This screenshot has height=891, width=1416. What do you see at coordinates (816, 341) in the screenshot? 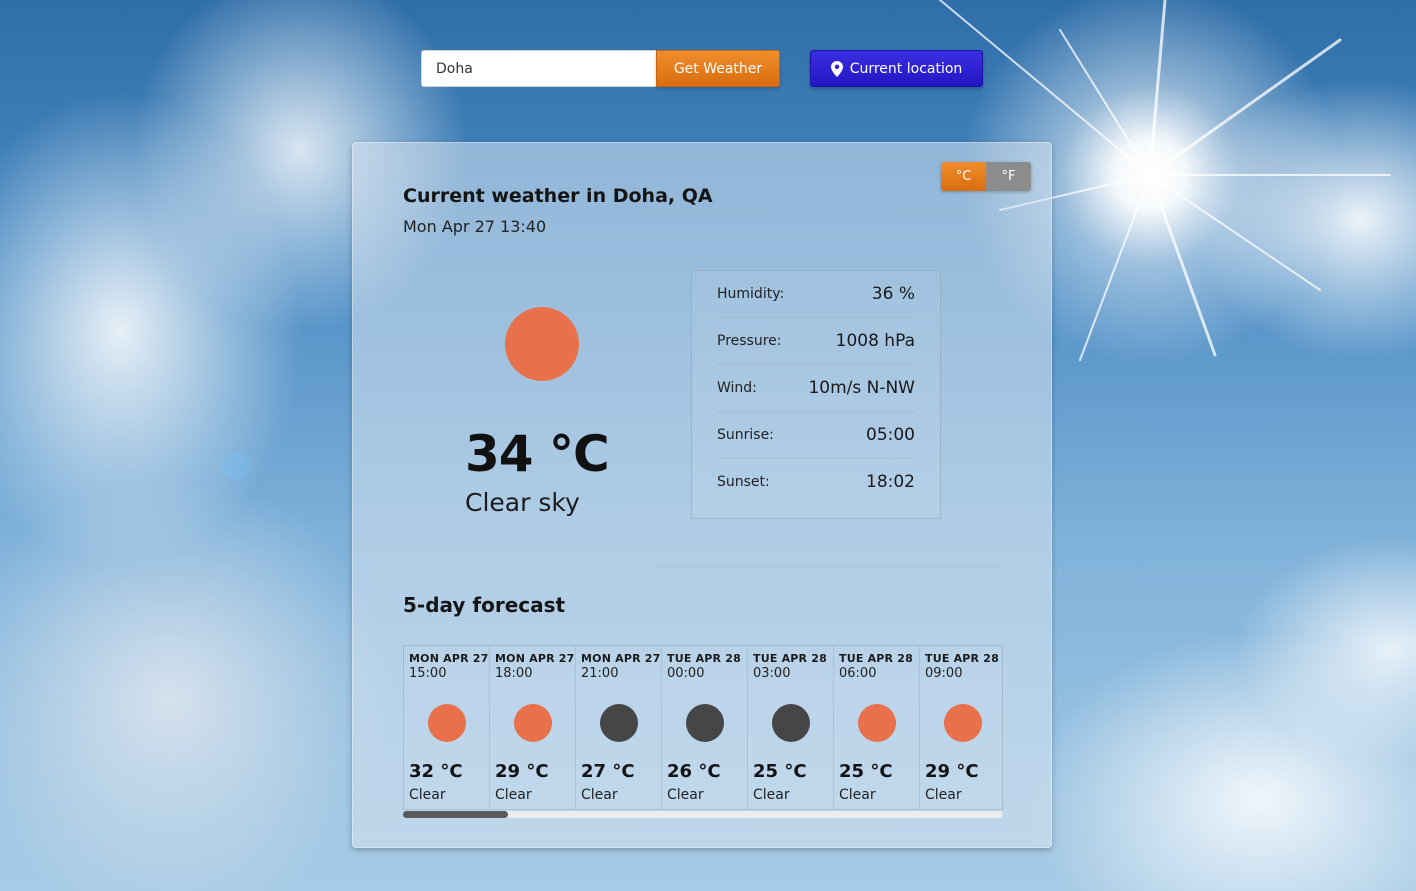
I see `detail-row-pressure: Pressure: 1008 hPa` at bounding box center [816, 341].